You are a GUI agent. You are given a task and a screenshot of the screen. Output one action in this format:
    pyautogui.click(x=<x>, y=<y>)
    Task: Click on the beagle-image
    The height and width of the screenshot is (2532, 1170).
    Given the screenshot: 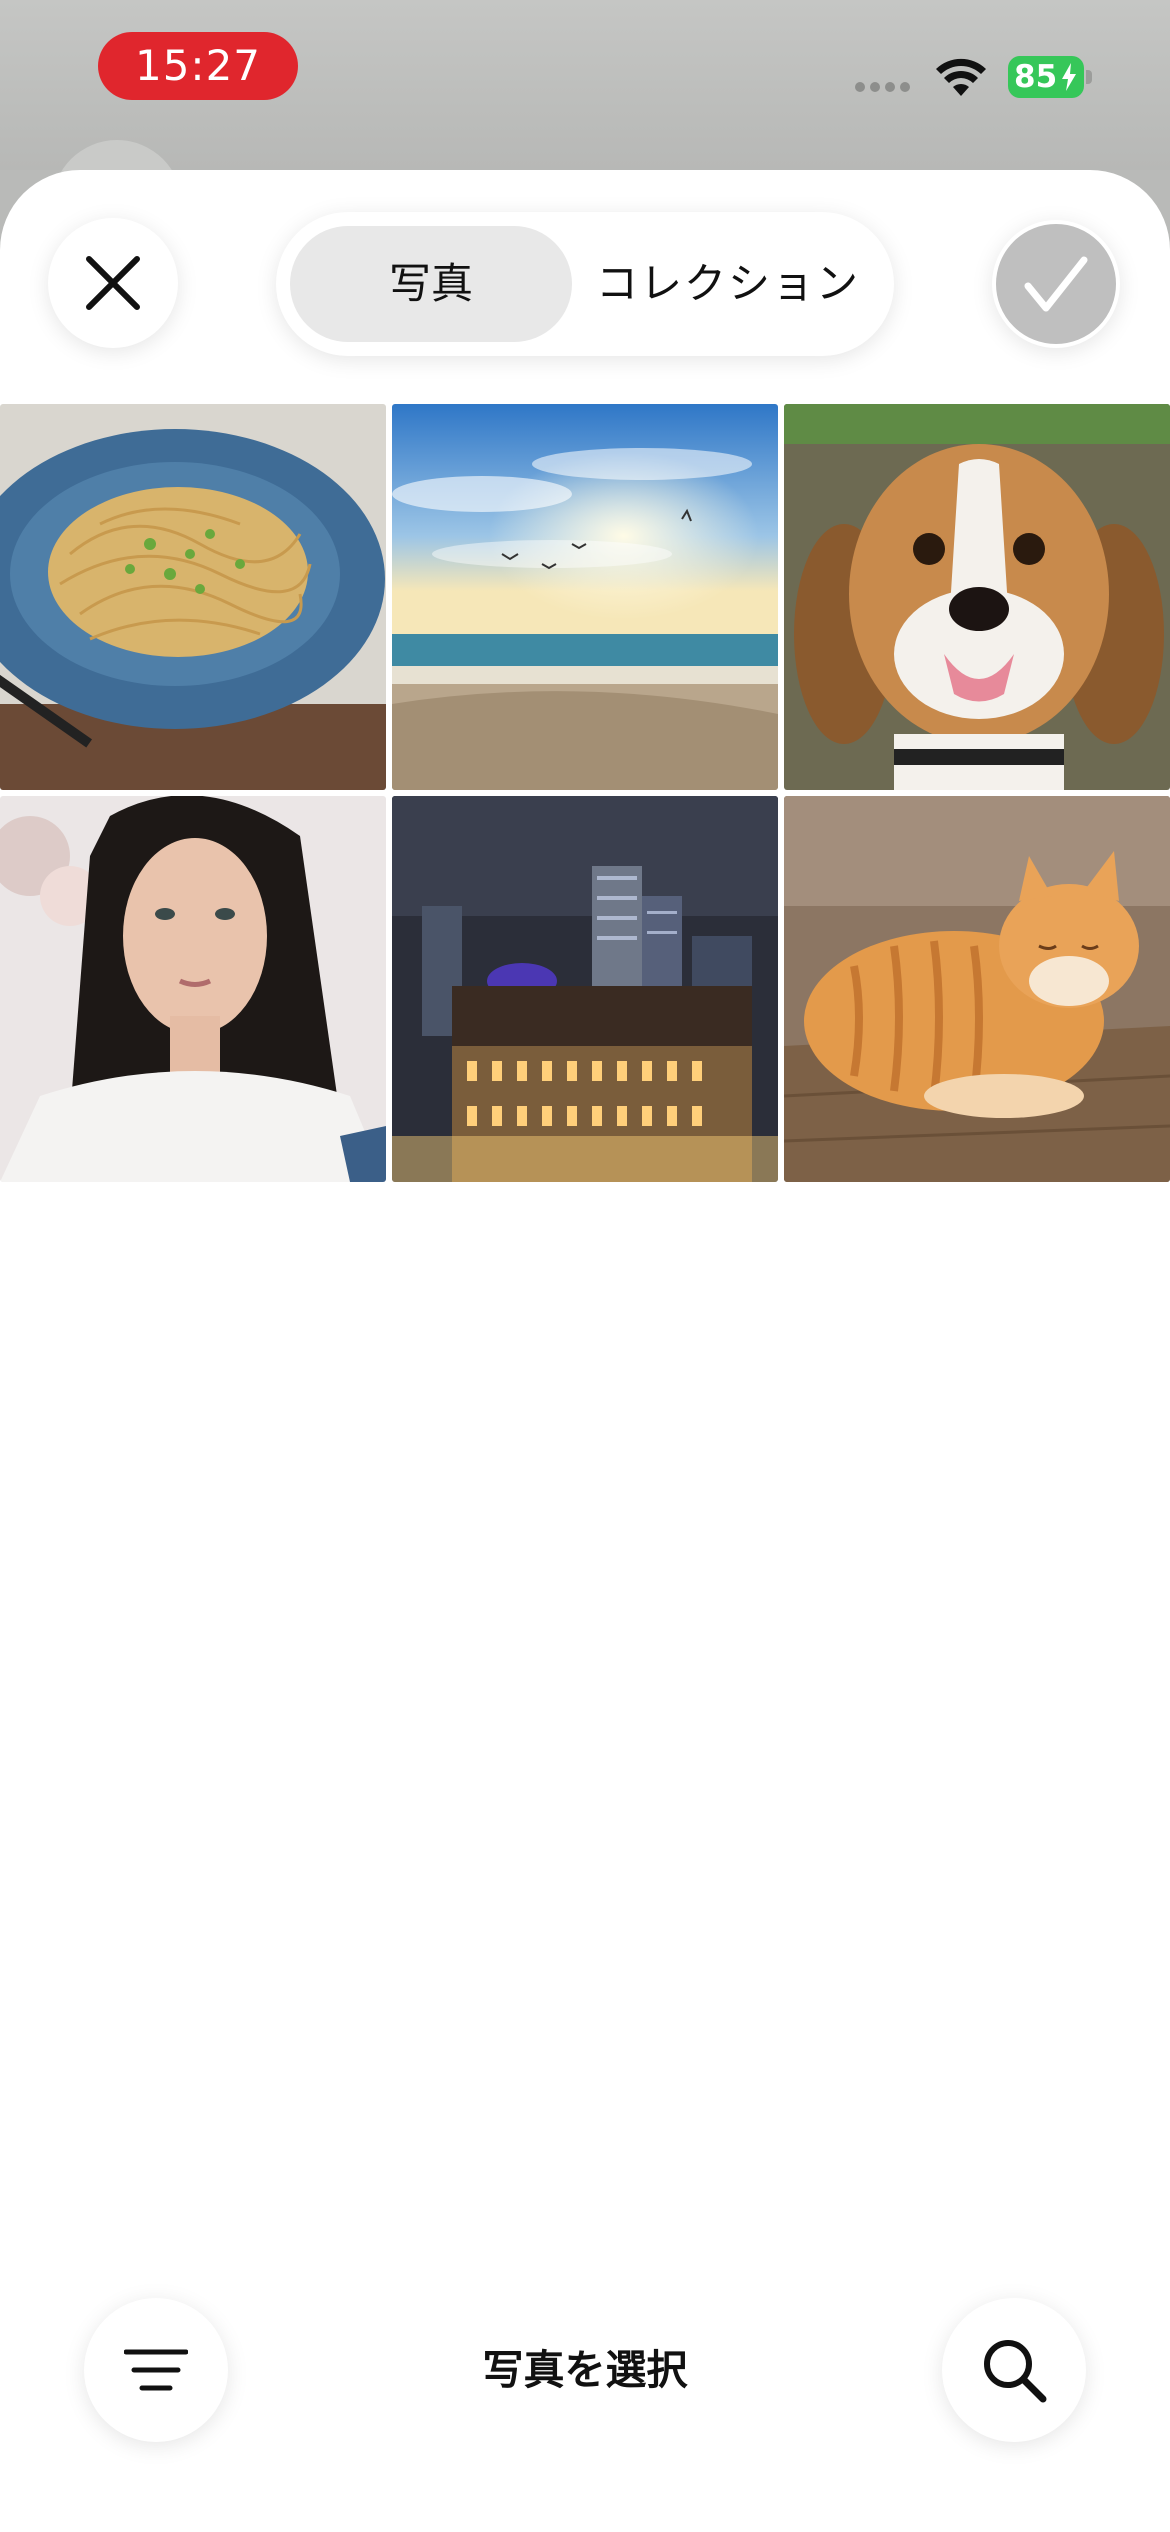 What is the action you would take?
    pyautogui.click(x=977, y=597)
    